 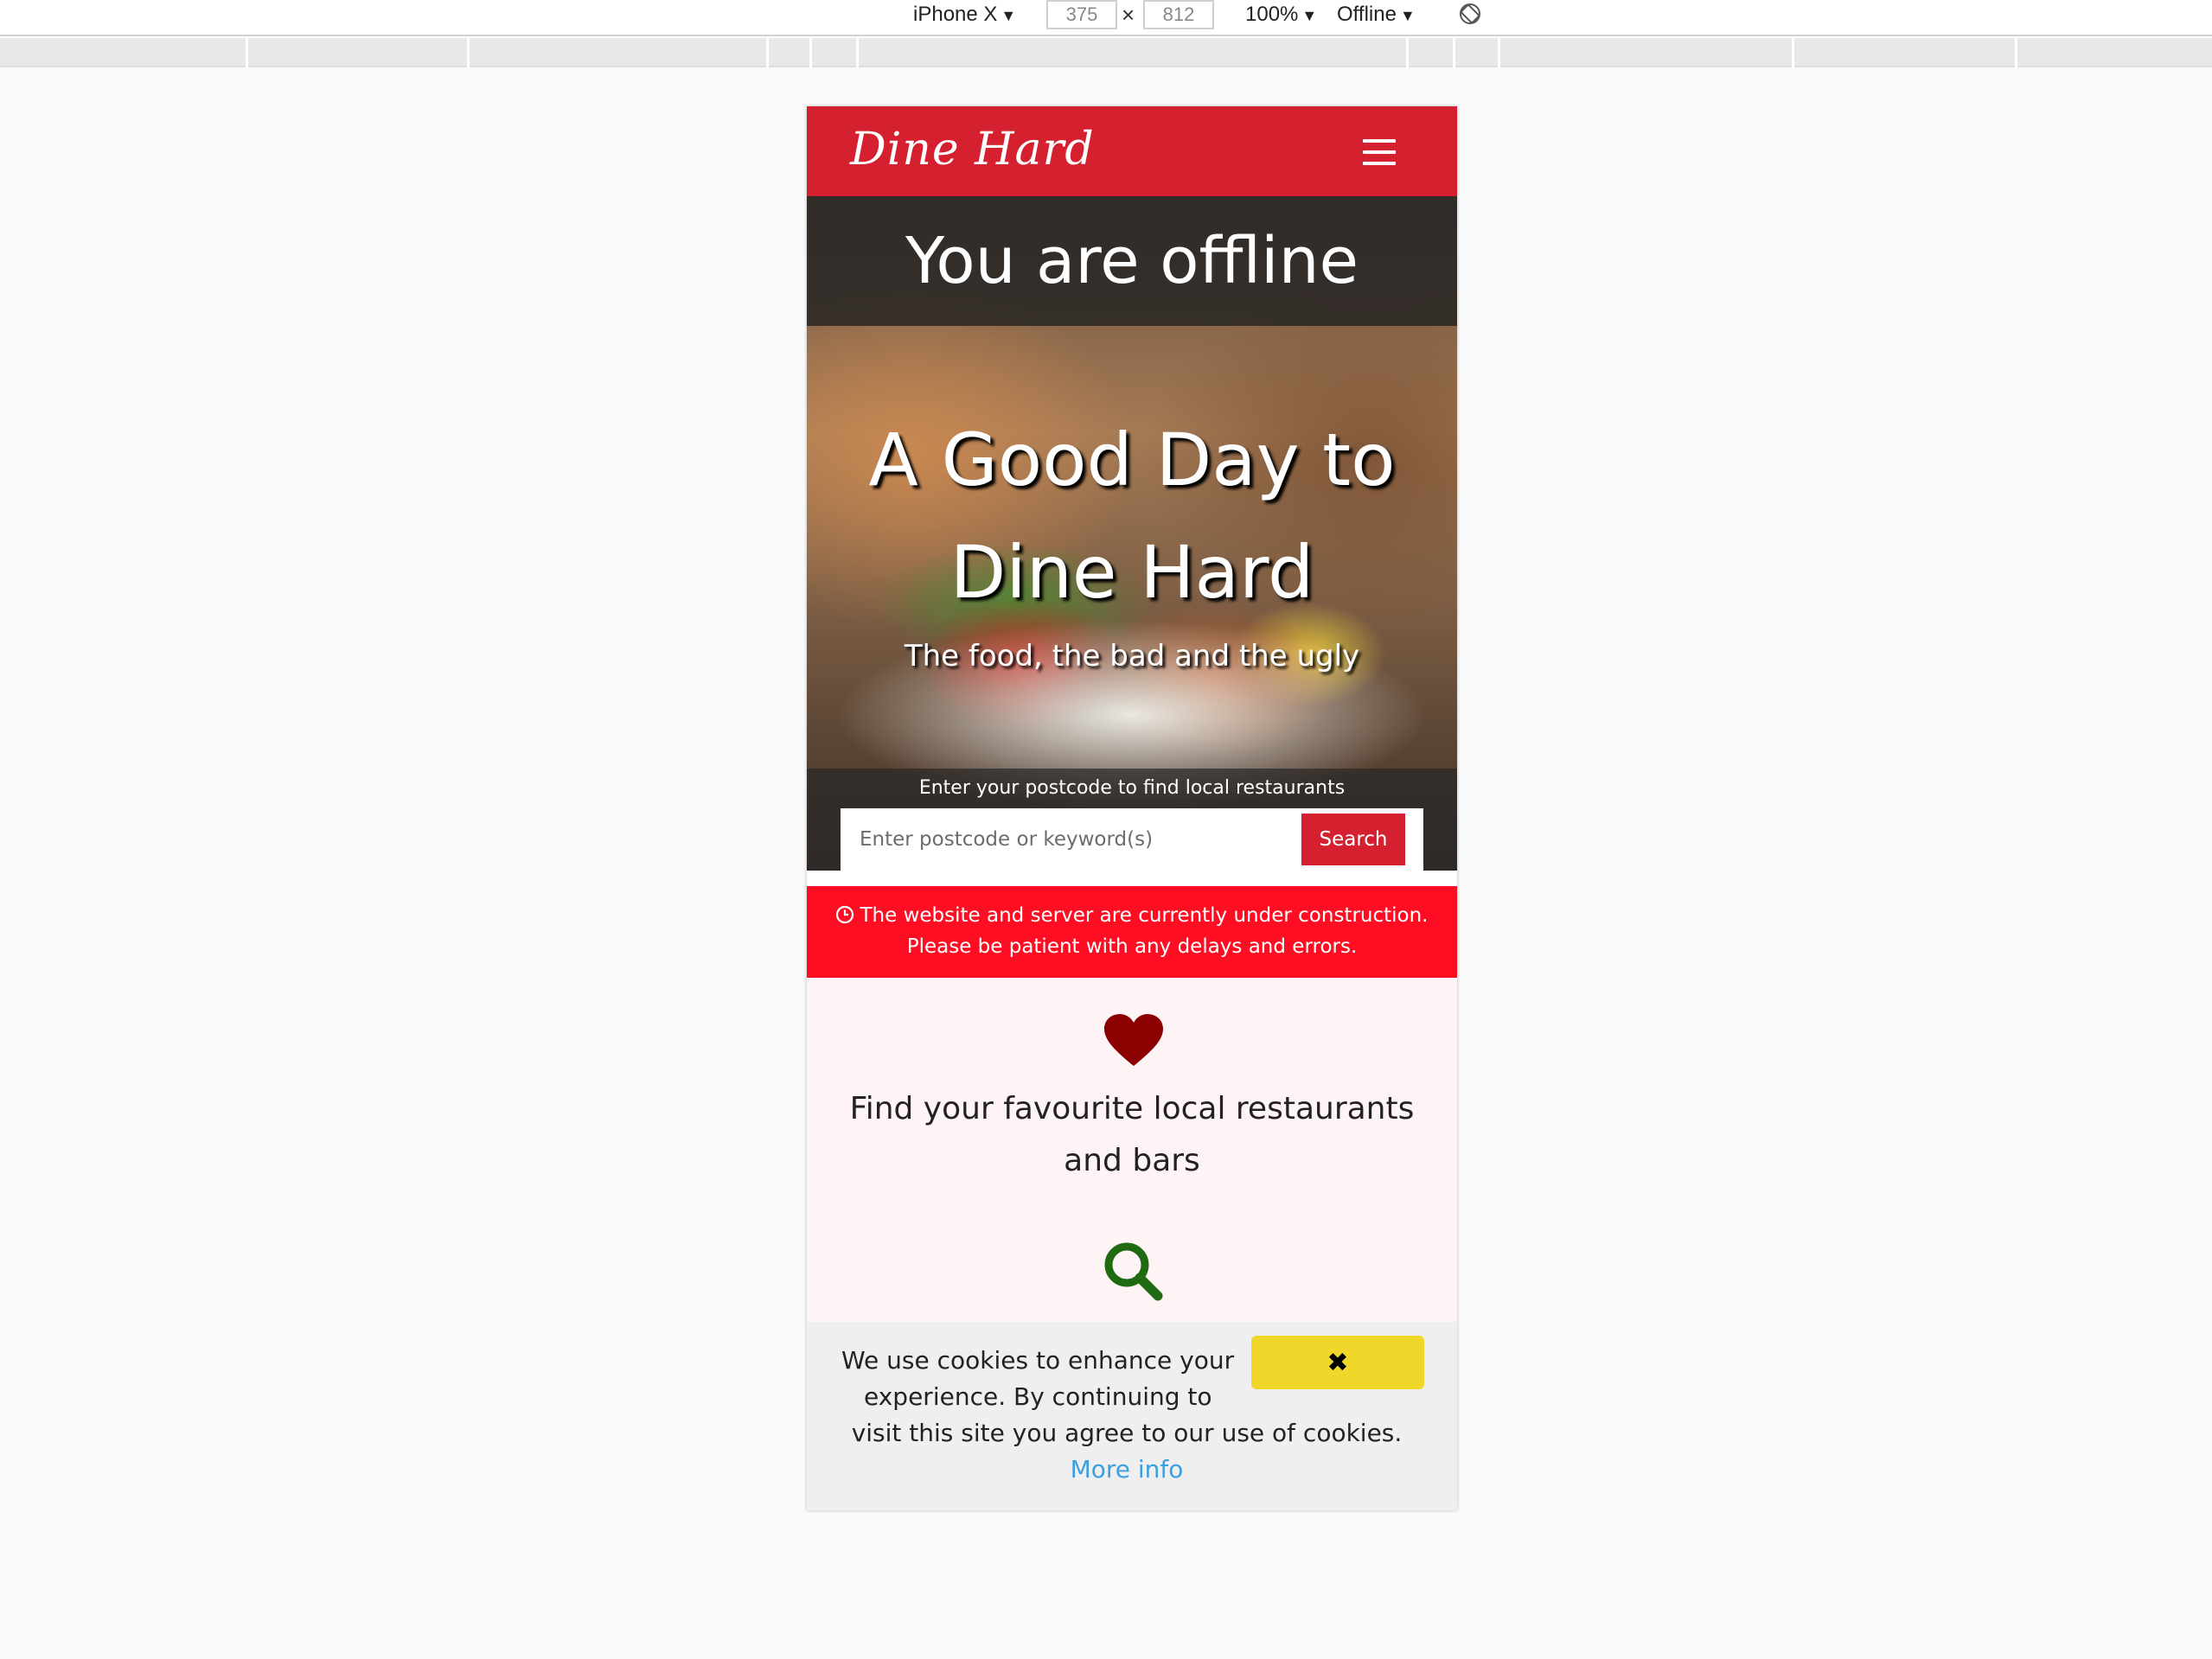 I want to click on devtools-device-toolbar: iPhone X ▼ 375 × 812 100% ▼ Offline ▼, so click(x=1106, y=18).